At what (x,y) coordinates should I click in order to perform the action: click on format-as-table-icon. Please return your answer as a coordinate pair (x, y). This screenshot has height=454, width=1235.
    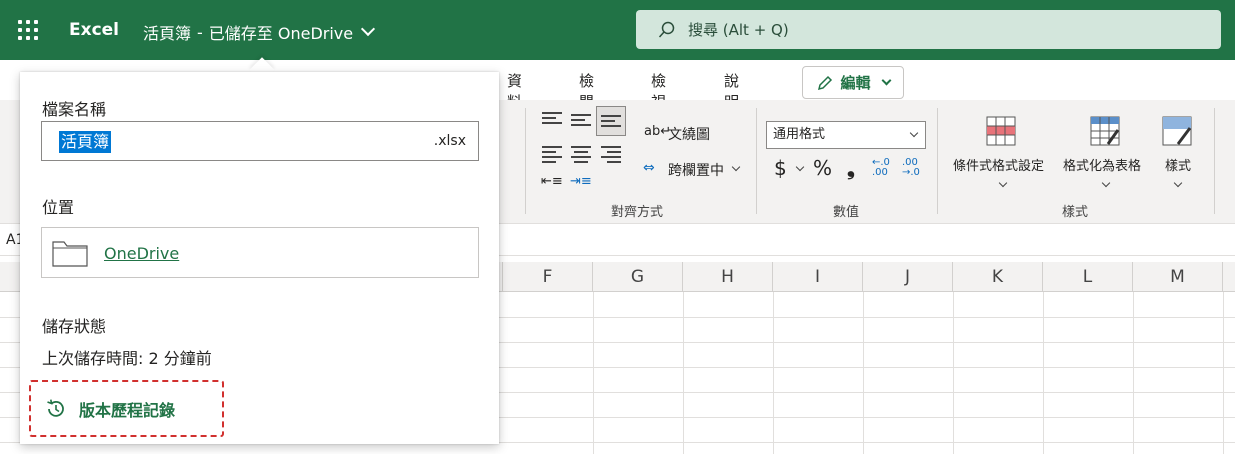
    Looking at the image, I should click on (1105, 131).